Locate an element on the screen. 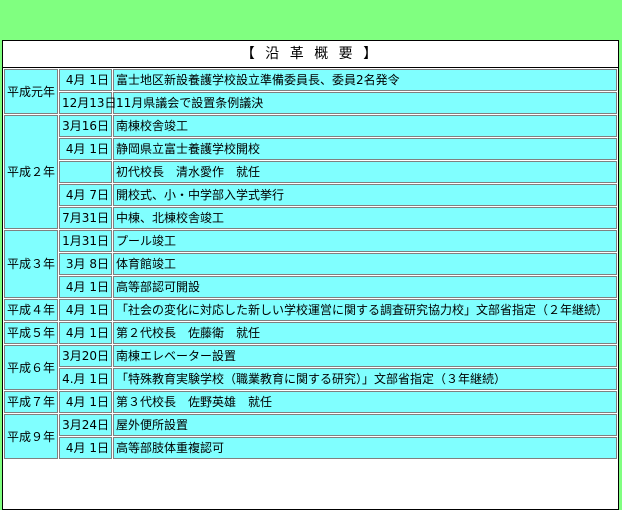 This screenshot has width=622, height=510. date-cell: 4月 7日 is located at coordinates (85, 195).